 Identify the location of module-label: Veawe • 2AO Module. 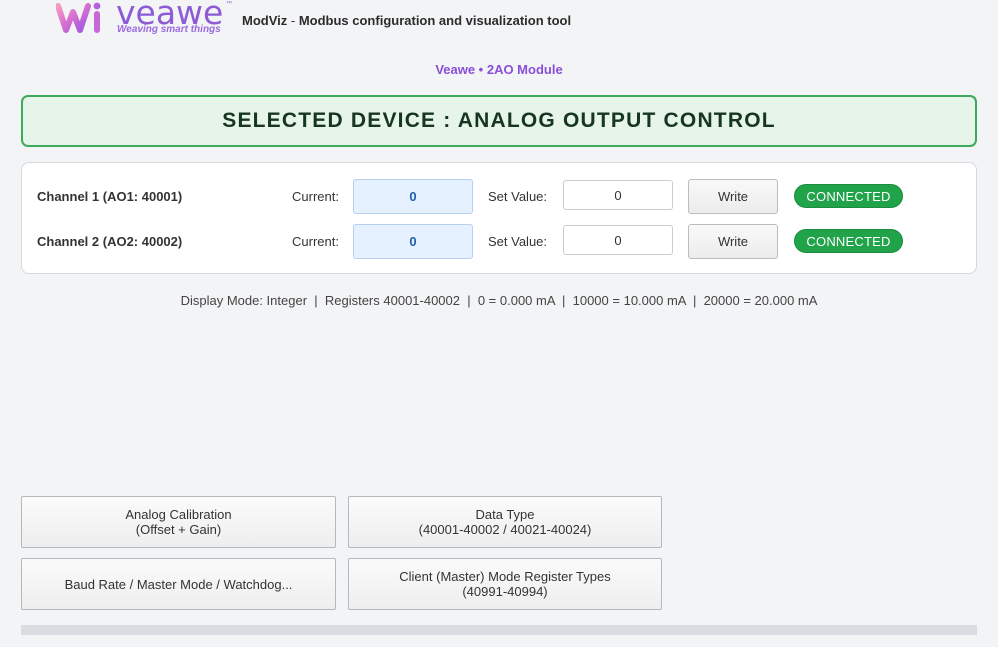
(499, 69).